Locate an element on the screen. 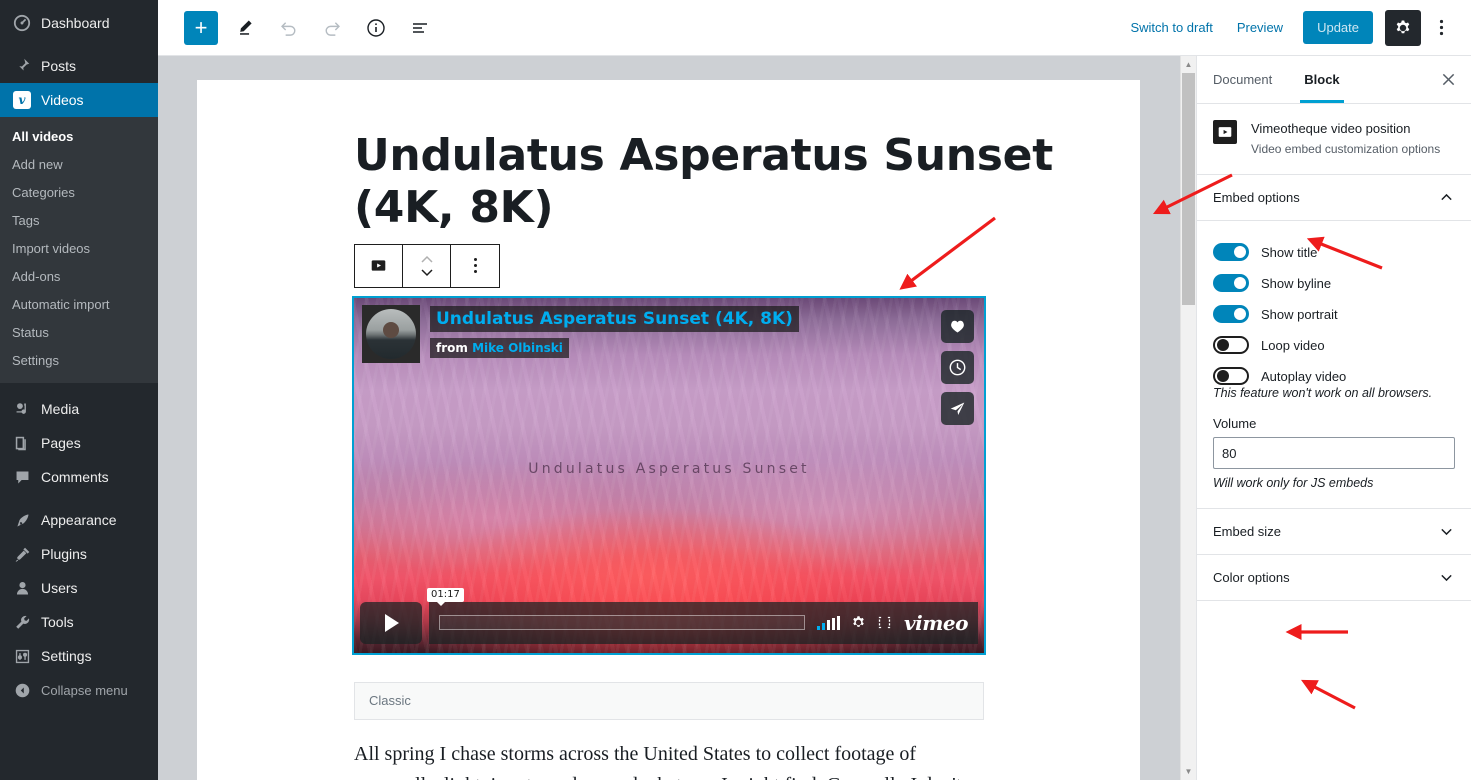  collapse-menu-label: Collapse menu is located at coordinates (84, 690).